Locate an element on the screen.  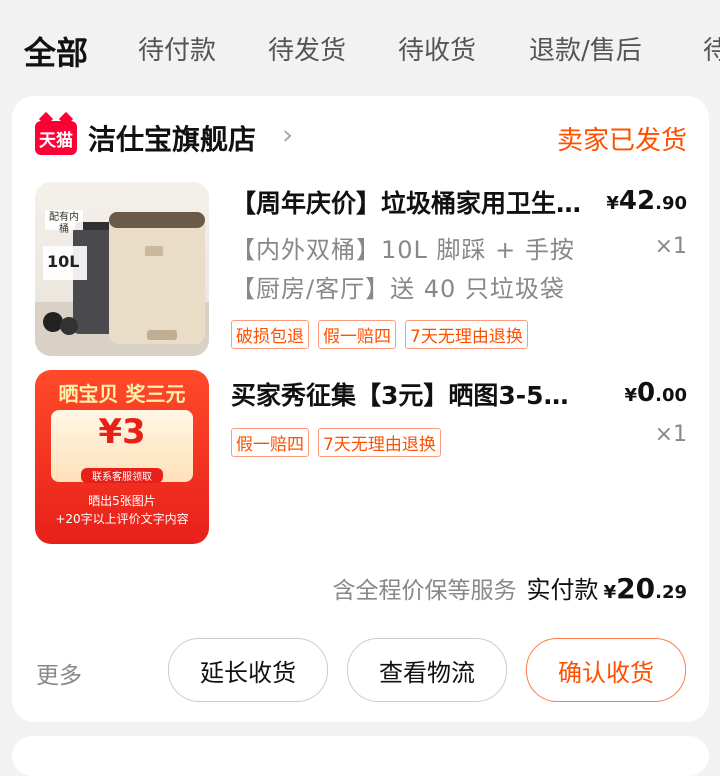
platform-badge: 天猫 is located at coordinates (56, 141).